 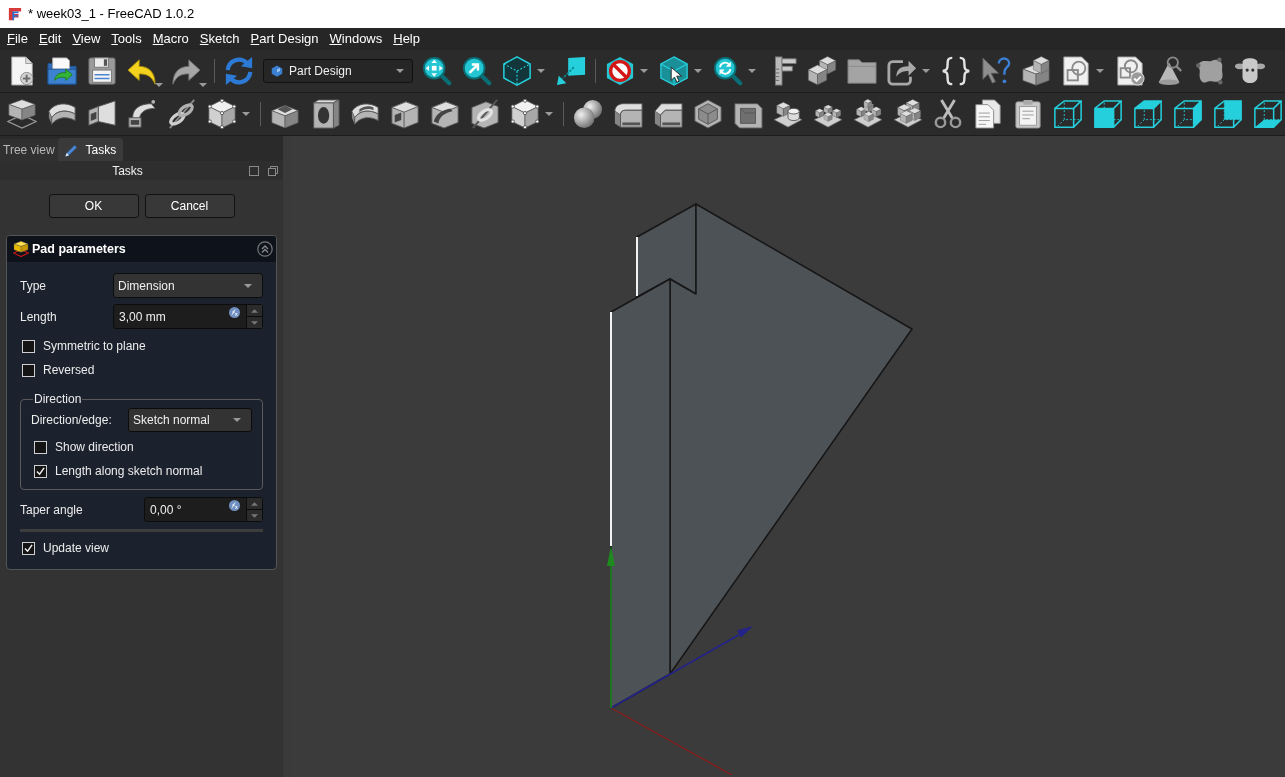 What do you see at coordinates (90, 149) in the screenshot?
I see `panel-tab: Tasks` at bounding box center [90, 149].